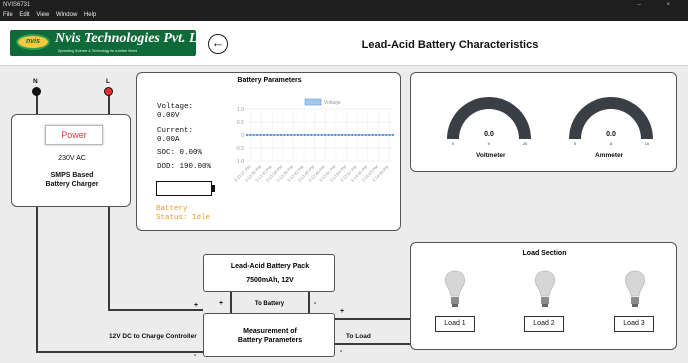 The width and height of the screenshot is (688, 363). Describe the element at coordinates (72, 180) in the screenshot. I see `smps-label: SMPS Based Battery Charger` at that location.